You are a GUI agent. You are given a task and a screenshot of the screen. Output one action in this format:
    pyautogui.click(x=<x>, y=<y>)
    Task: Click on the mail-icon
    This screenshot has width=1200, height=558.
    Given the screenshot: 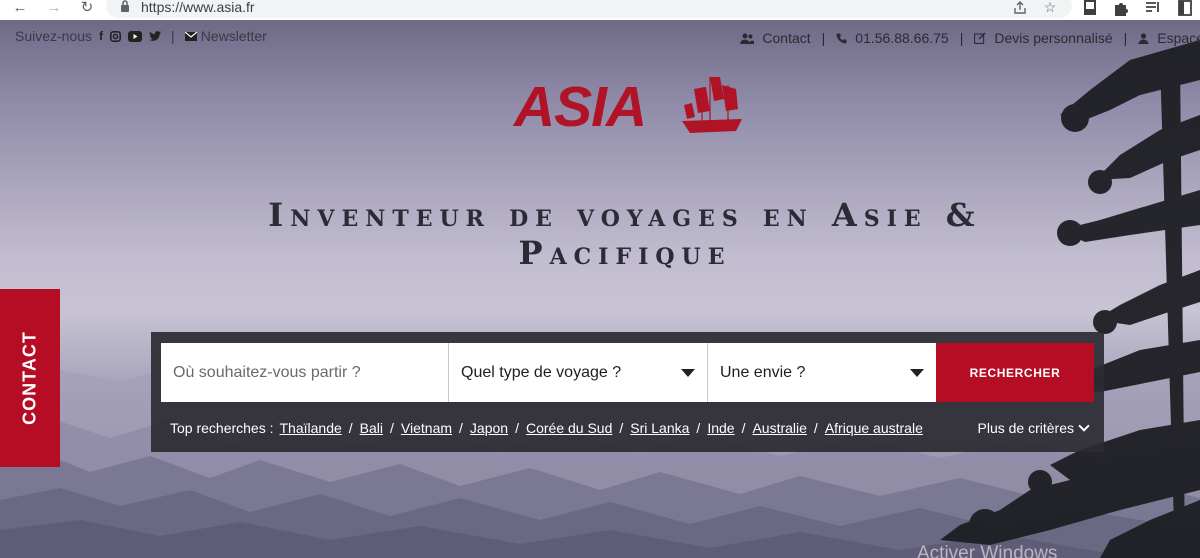 What is the action you would take?
    pyautogui.click(x=190, y=36)
    